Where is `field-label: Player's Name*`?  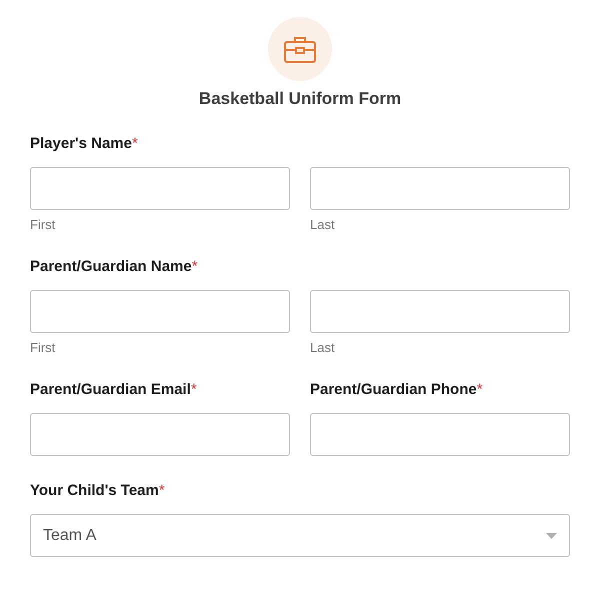 field-label: Player's Name* is located at coordinates (84, 143).